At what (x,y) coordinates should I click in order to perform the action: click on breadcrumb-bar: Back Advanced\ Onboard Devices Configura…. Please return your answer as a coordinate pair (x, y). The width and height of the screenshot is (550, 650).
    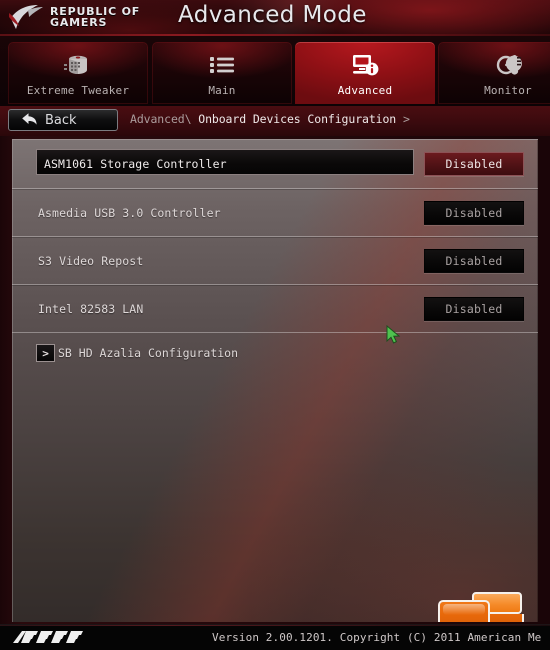
    Looking at the image, I should click on (275, 121).